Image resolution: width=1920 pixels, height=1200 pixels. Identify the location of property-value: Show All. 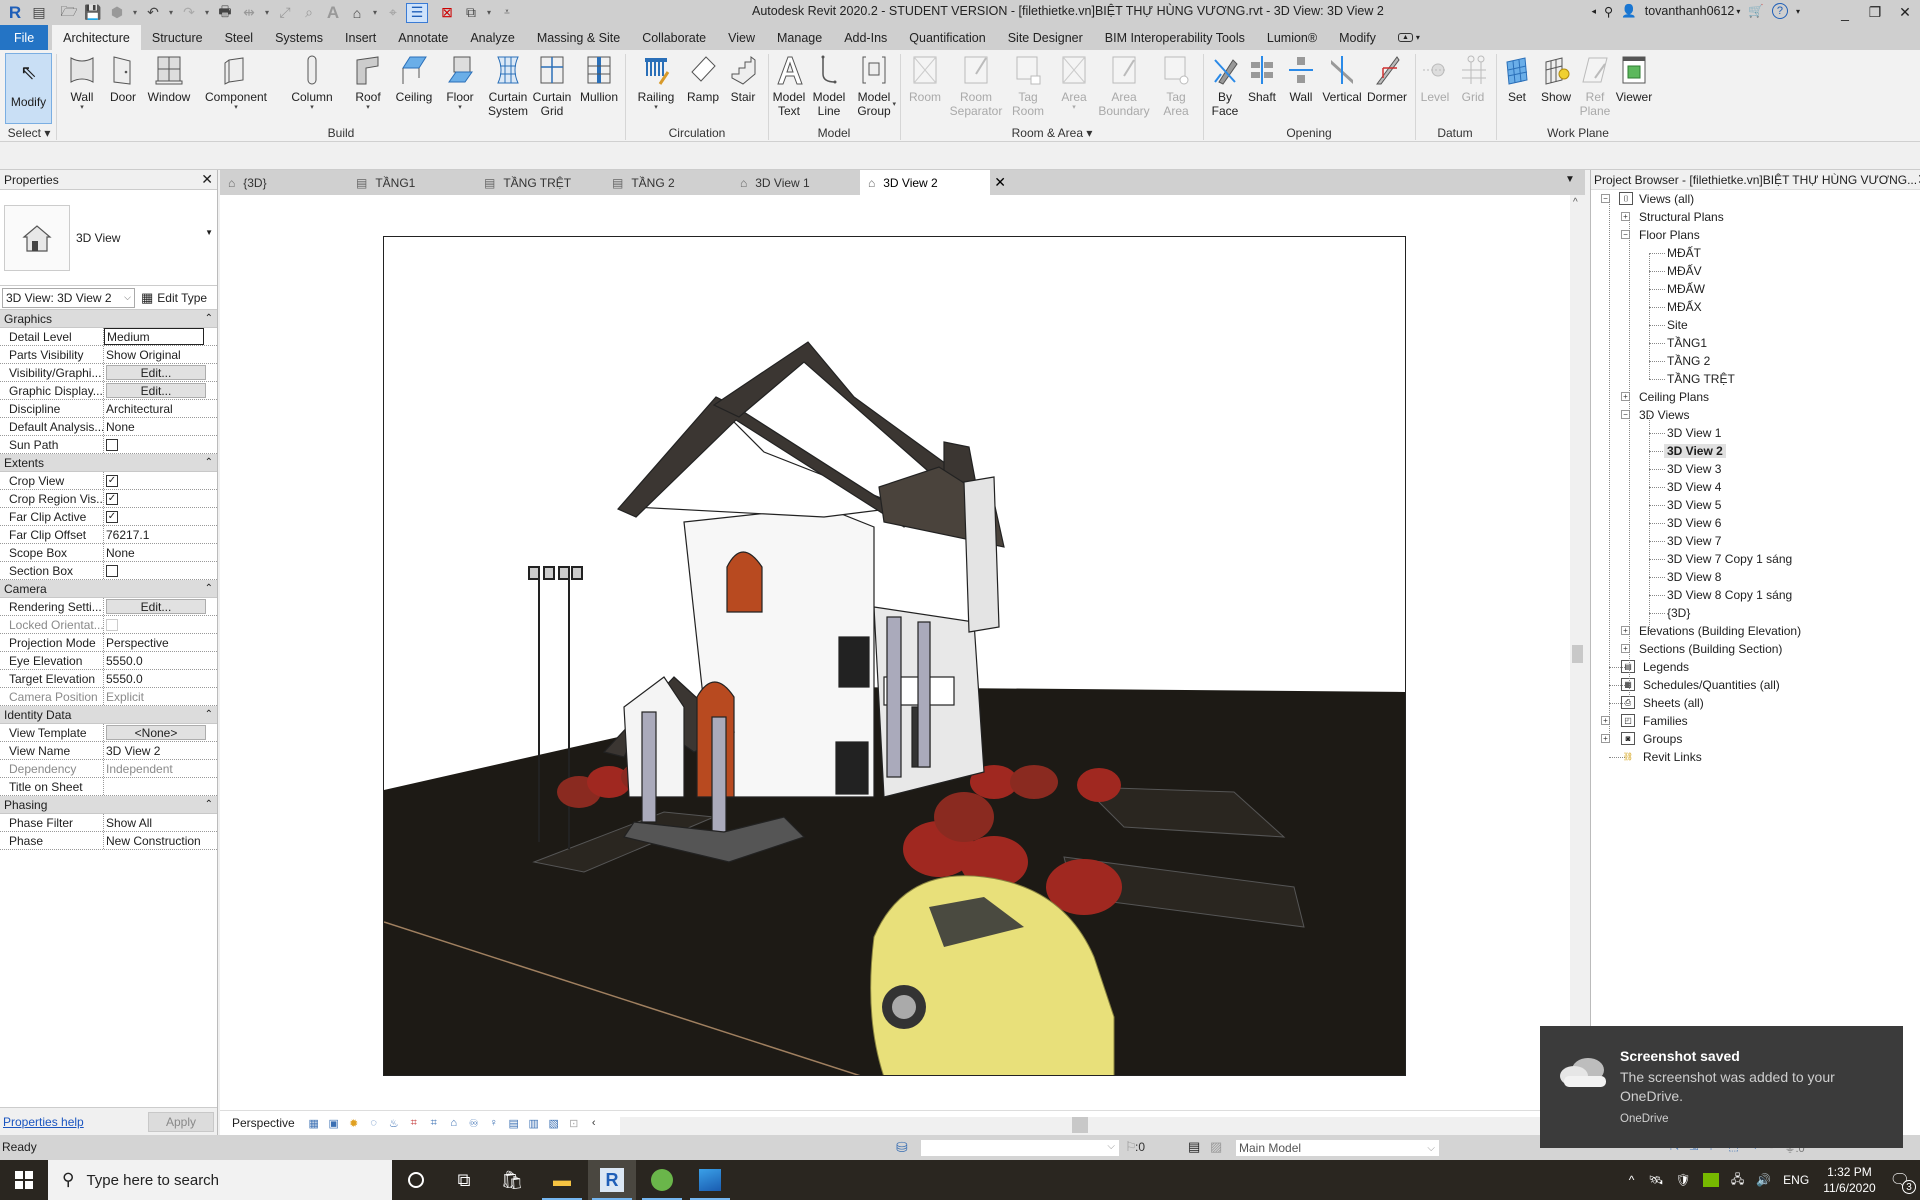
(154, 822).